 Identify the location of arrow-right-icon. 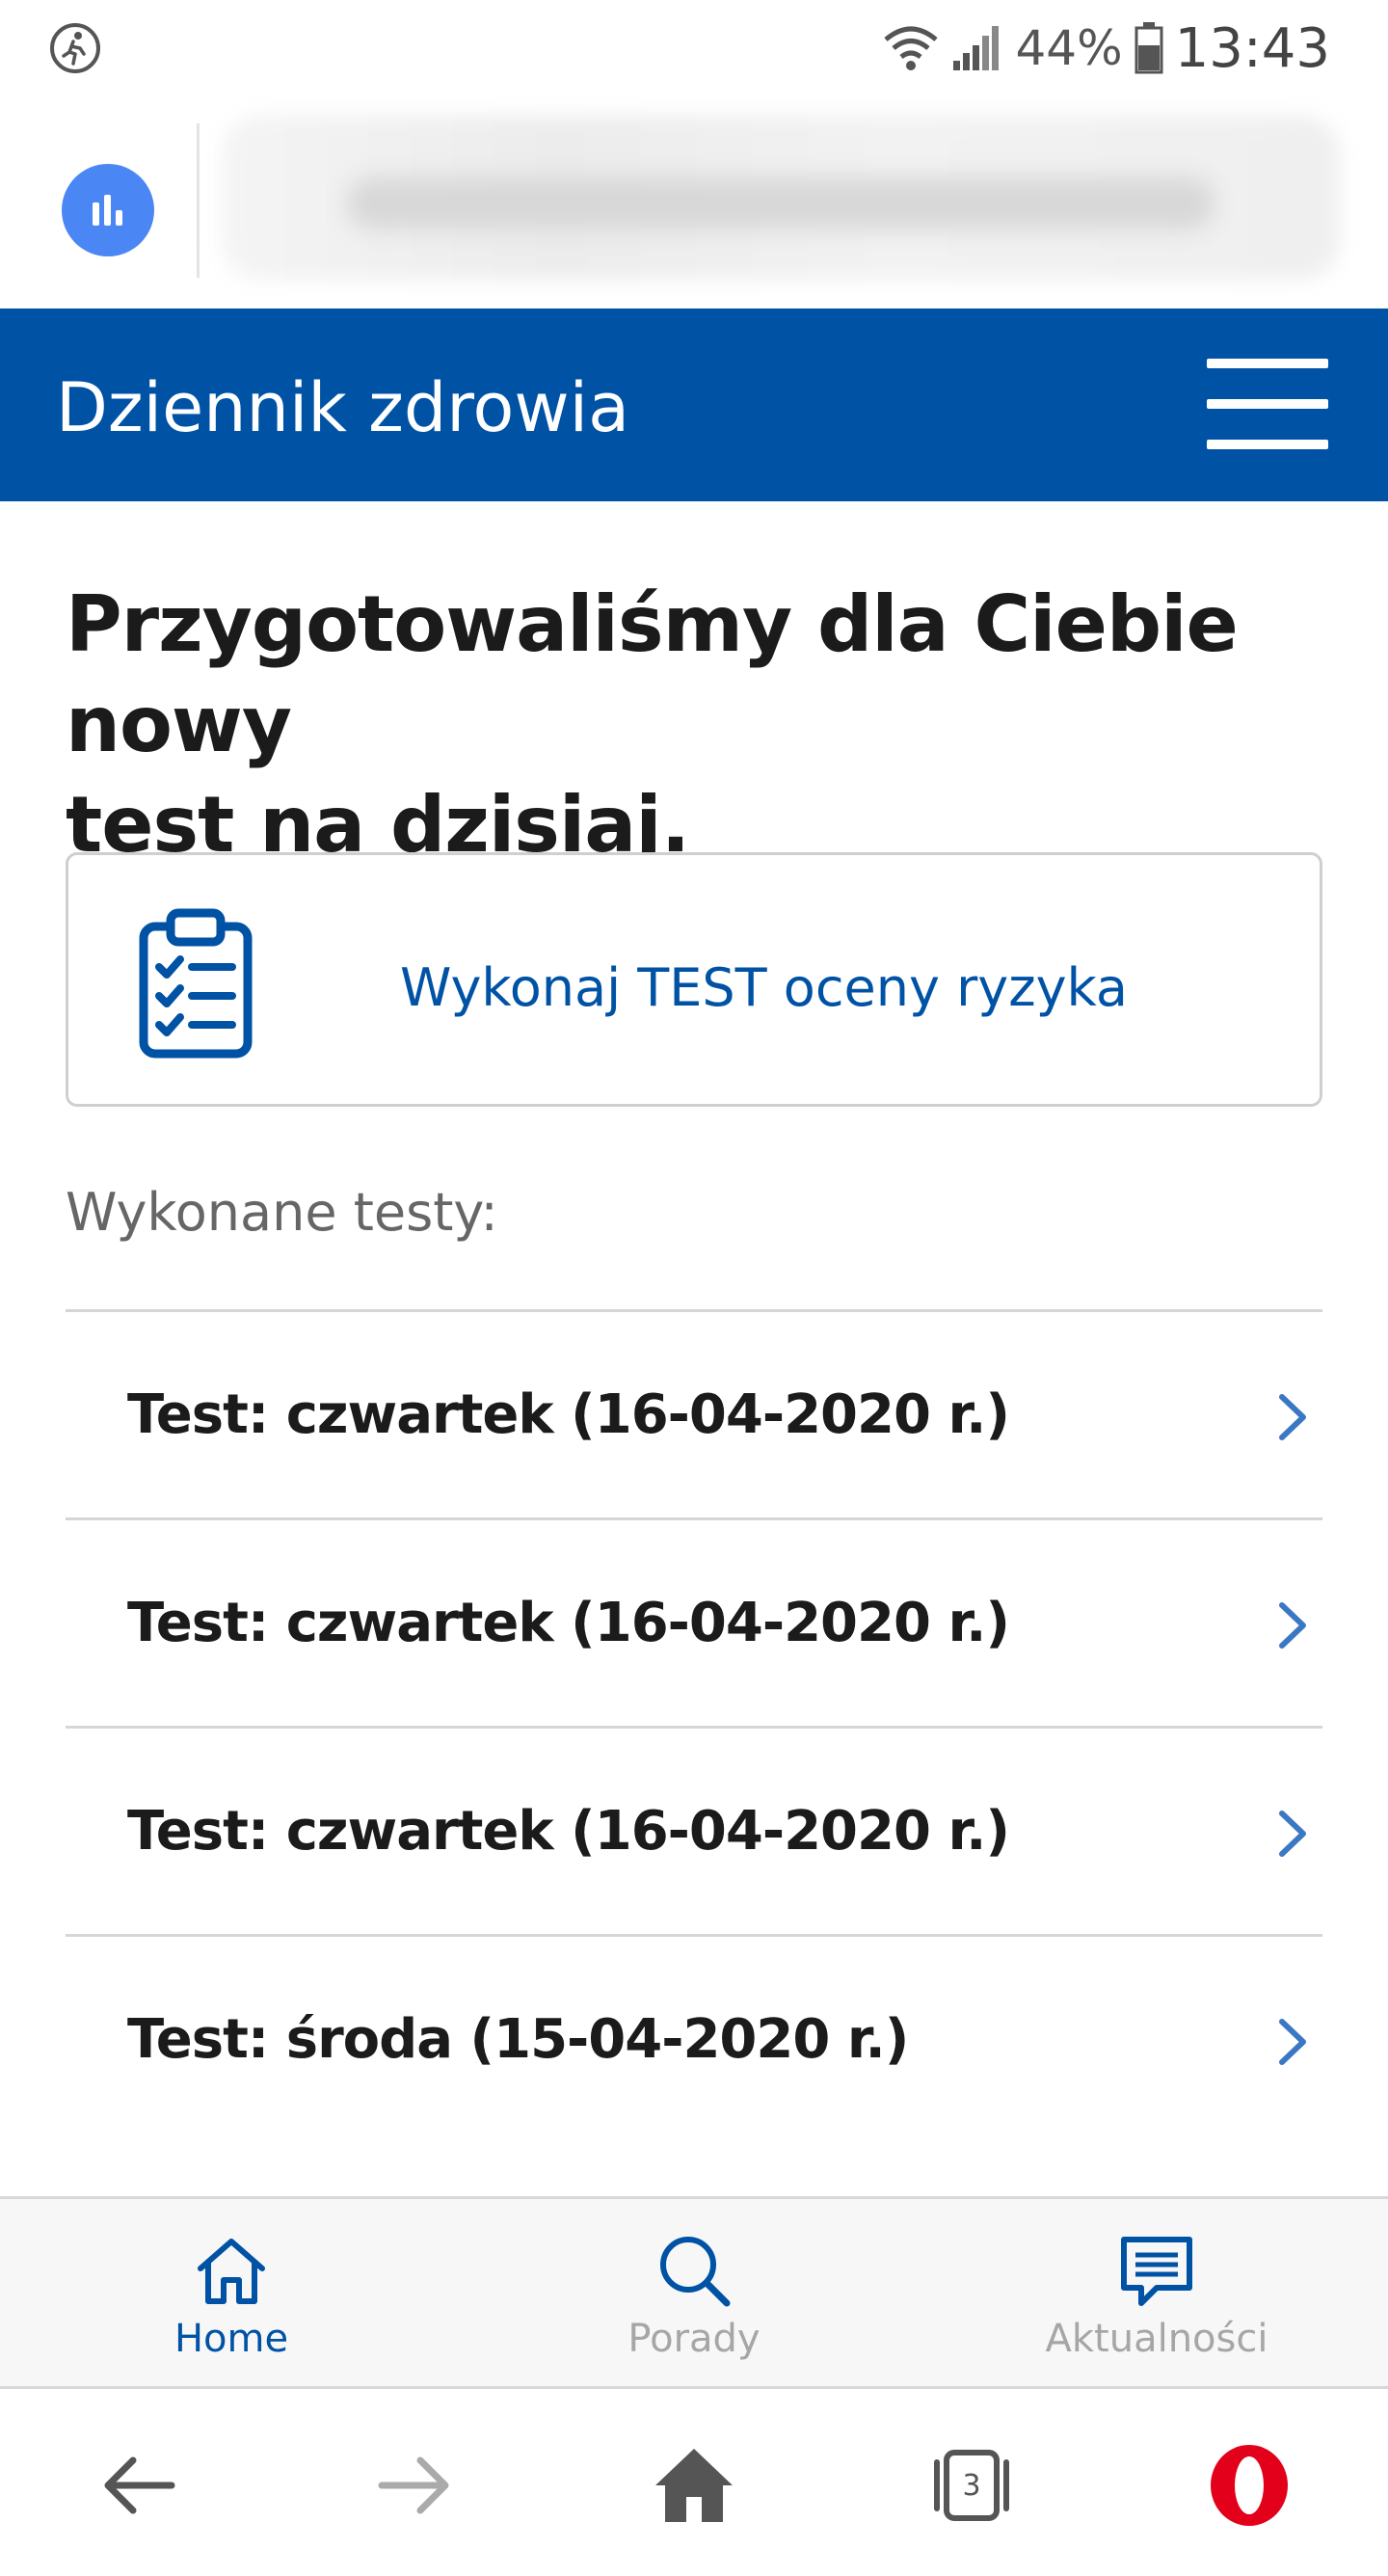
(413, 2485).